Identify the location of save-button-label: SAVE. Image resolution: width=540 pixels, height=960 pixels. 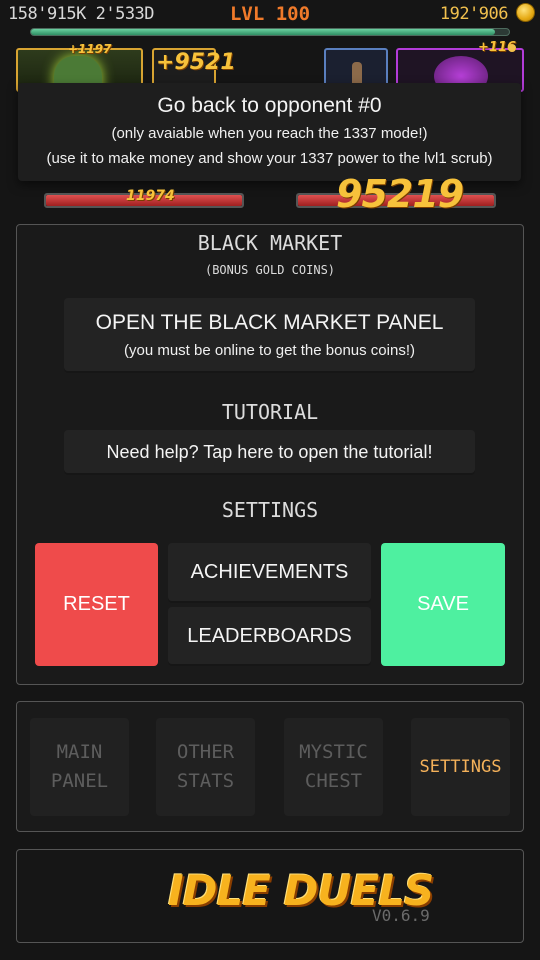
(443, 604).